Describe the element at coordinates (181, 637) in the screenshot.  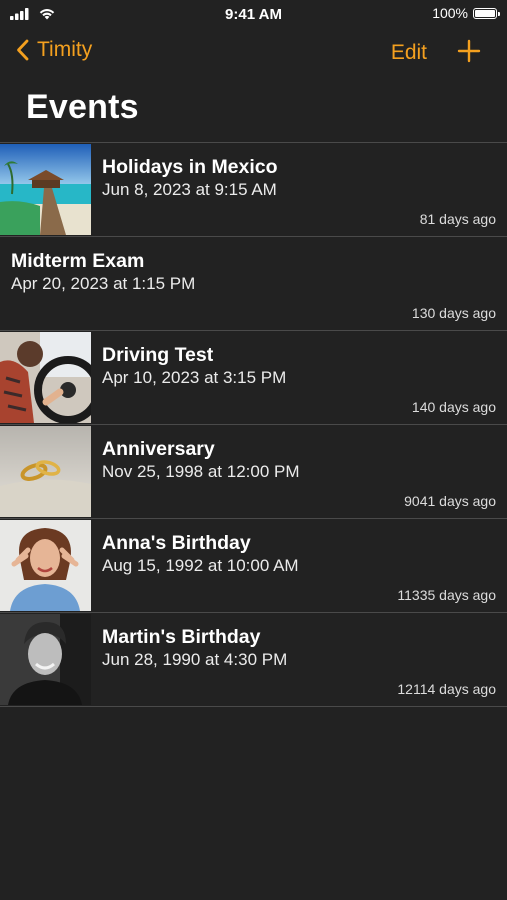
I see `event-title: Martin's Birthday` at that location.